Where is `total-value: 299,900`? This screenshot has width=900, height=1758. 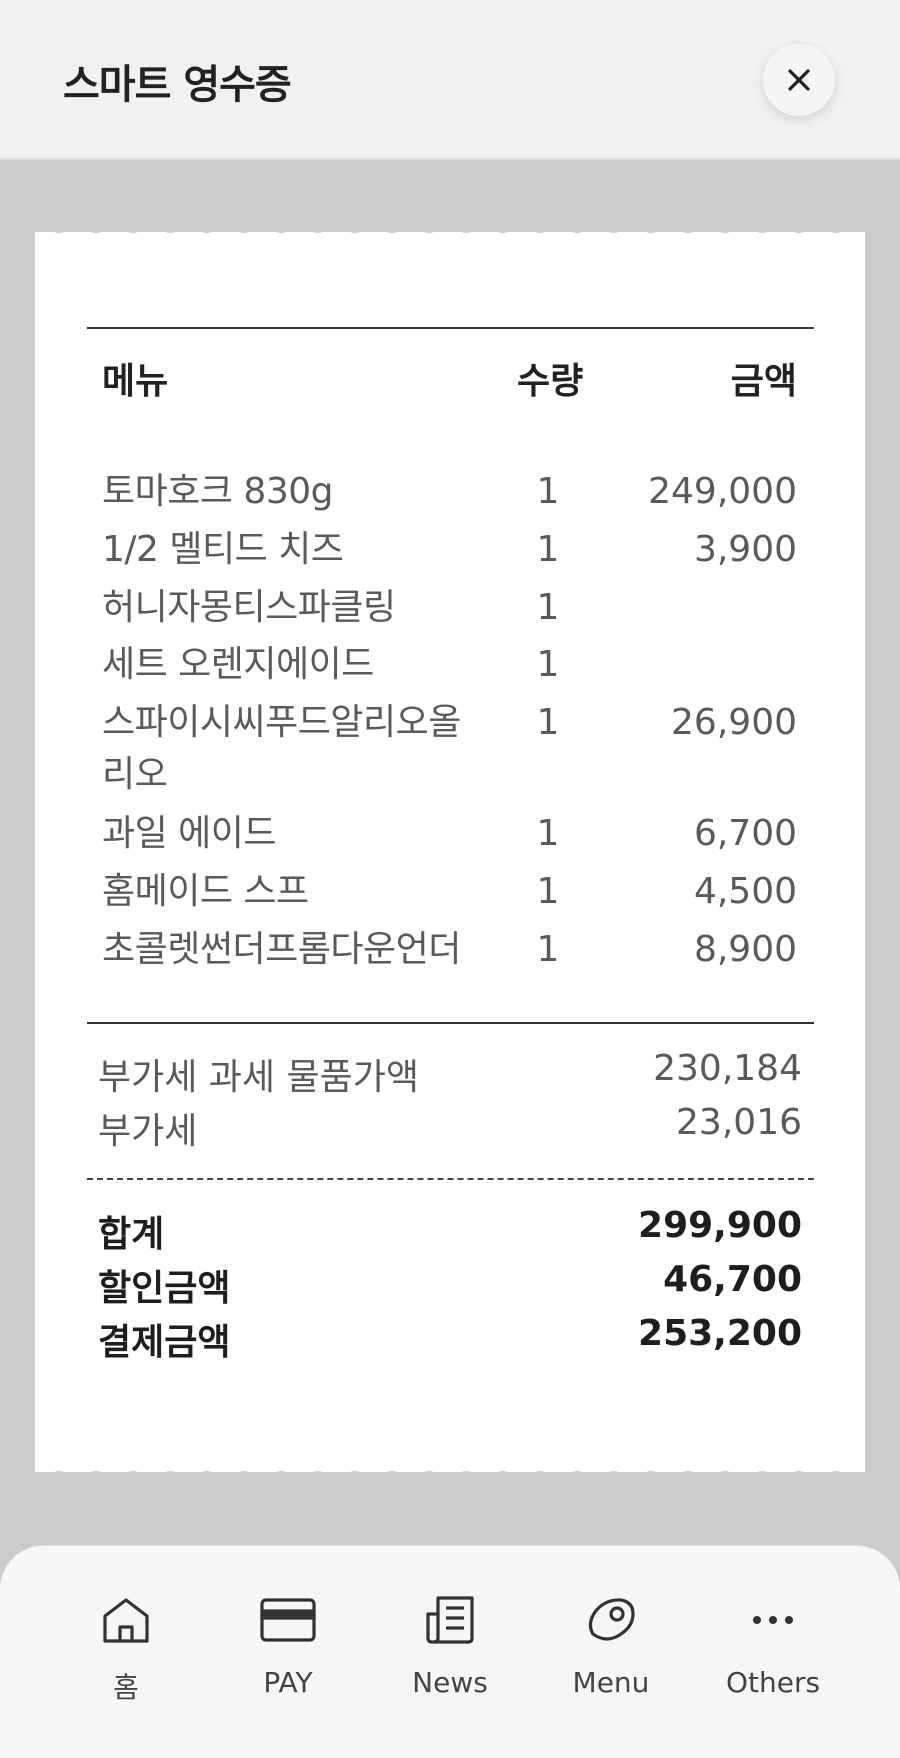 total-value: 299,900 is located at coordinates (720, 1225).